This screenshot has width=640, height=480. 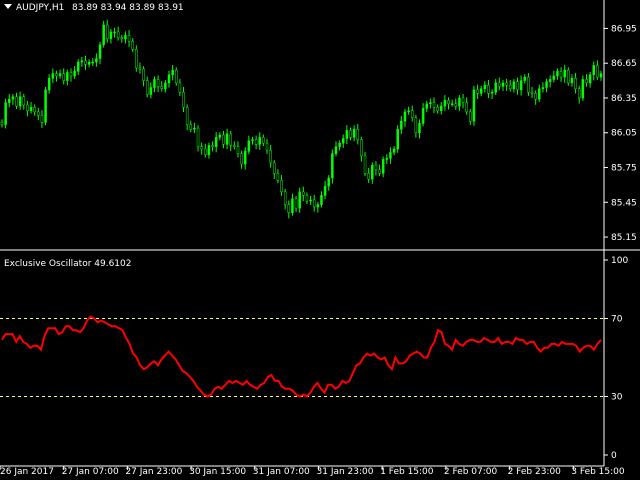 I want to click on price-tick-label: 85.15, so click(x=624, y=238).